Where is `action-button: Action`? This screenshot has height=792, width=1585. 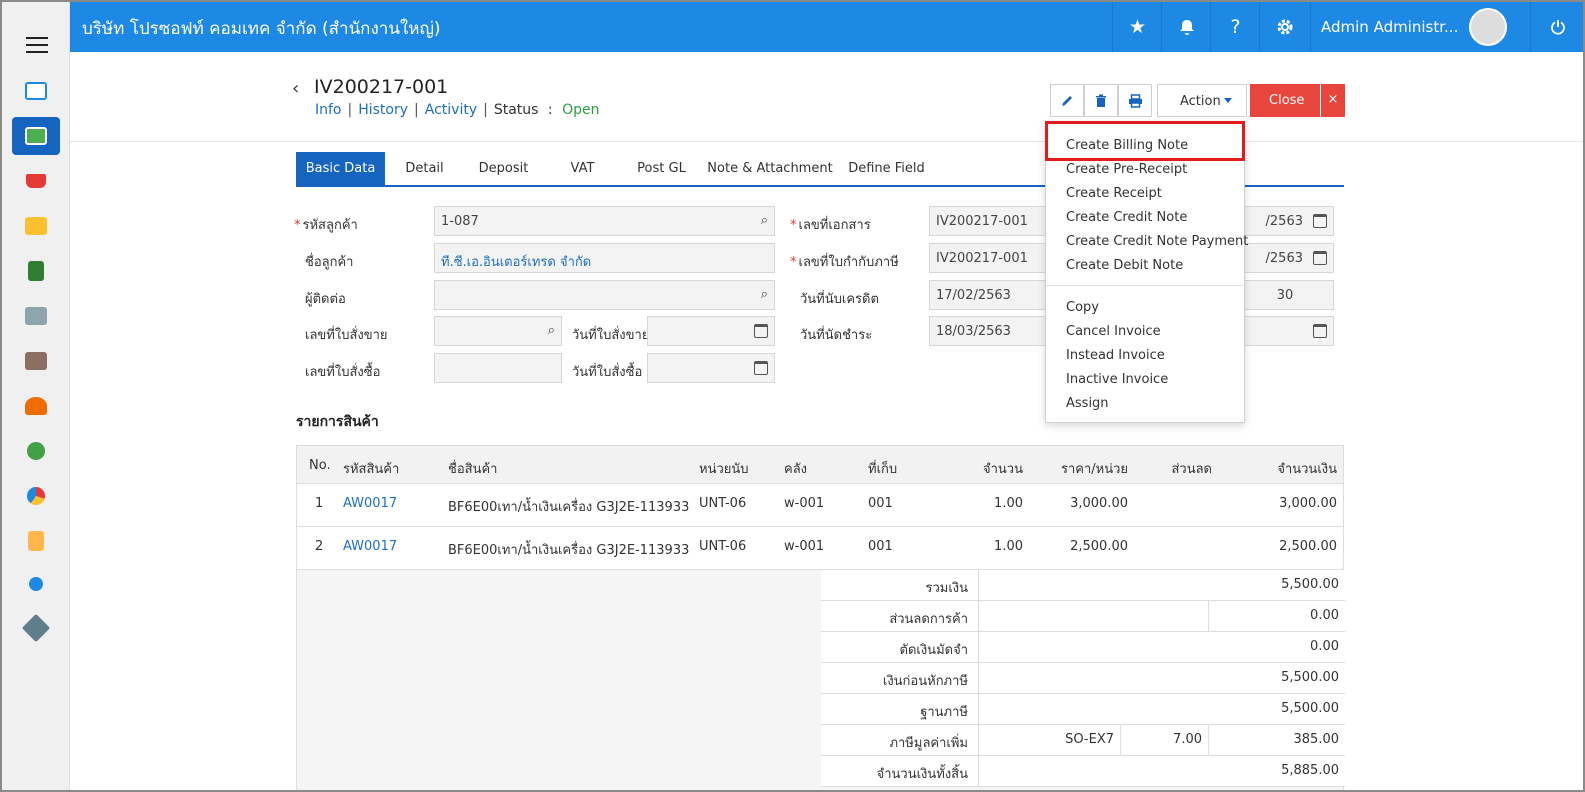 action-button: Action is located at coordinates (1202, 100).